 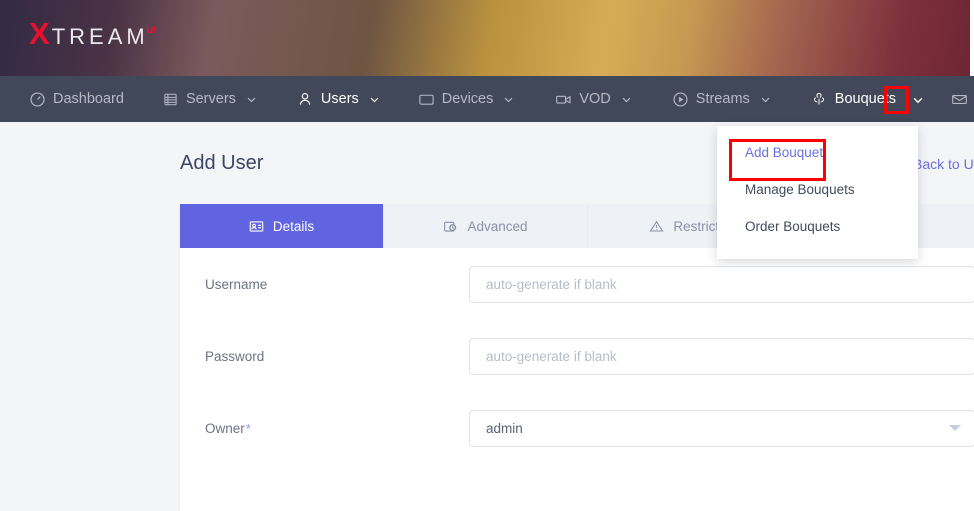 I want to click on video-icon, so click(x=563, y=99).